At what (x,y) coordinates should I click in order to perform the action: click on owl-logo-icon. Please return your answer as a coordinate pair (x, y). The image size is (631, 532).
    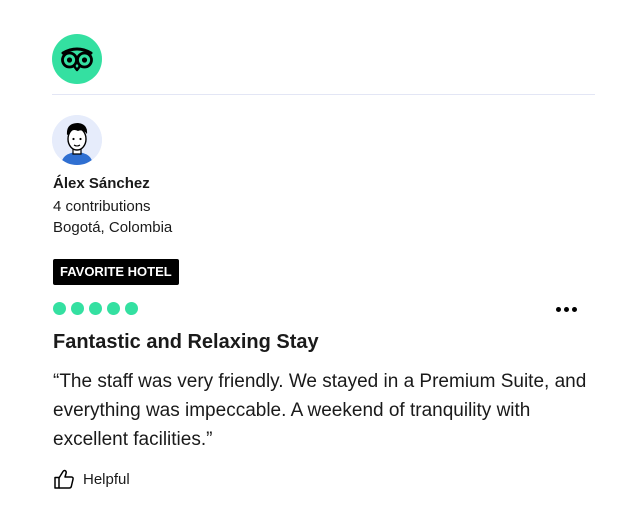
    Looking at the image, I should click on (77, 59).